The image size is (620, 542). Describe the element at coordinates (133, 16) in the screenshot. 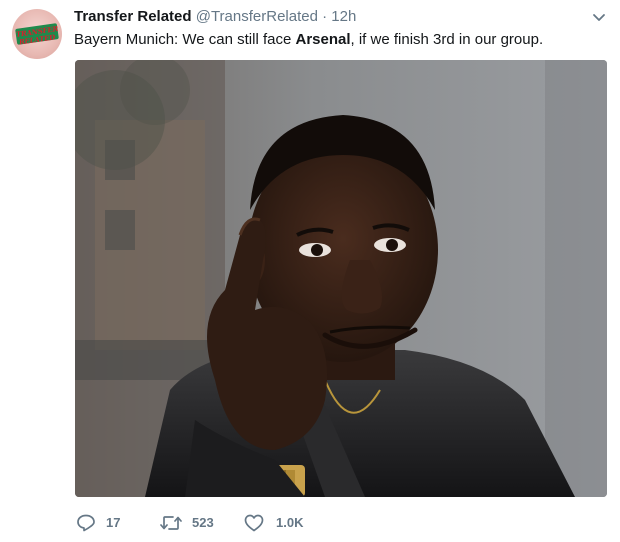

I see `author-name: Transfer Related` at that location.